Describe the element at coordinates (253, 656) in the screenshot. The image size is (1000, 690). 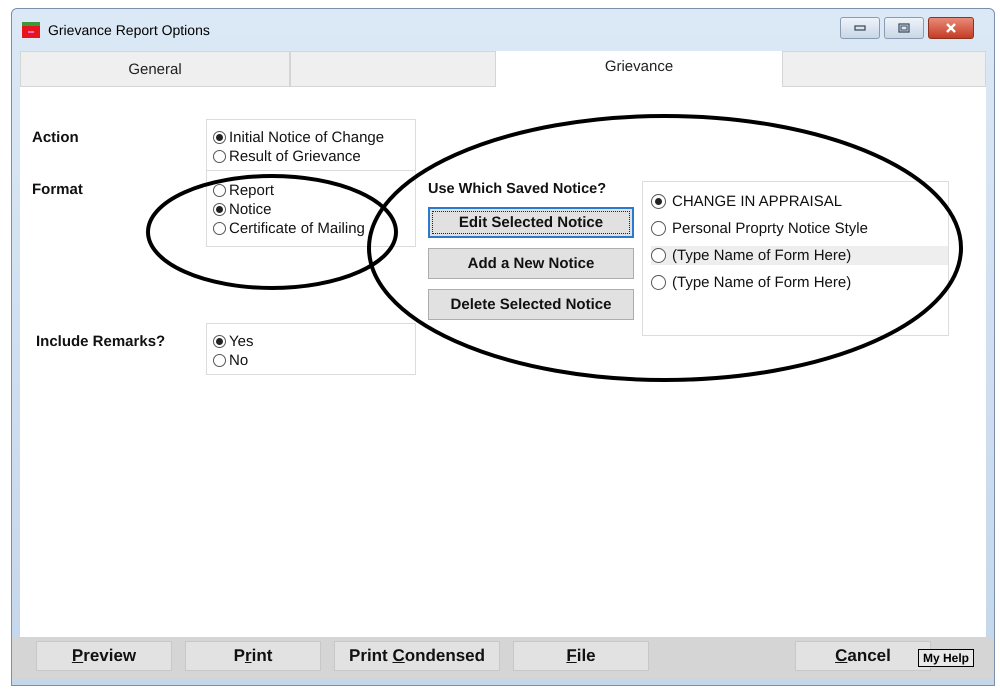
I see `action-button: Print` at that location.